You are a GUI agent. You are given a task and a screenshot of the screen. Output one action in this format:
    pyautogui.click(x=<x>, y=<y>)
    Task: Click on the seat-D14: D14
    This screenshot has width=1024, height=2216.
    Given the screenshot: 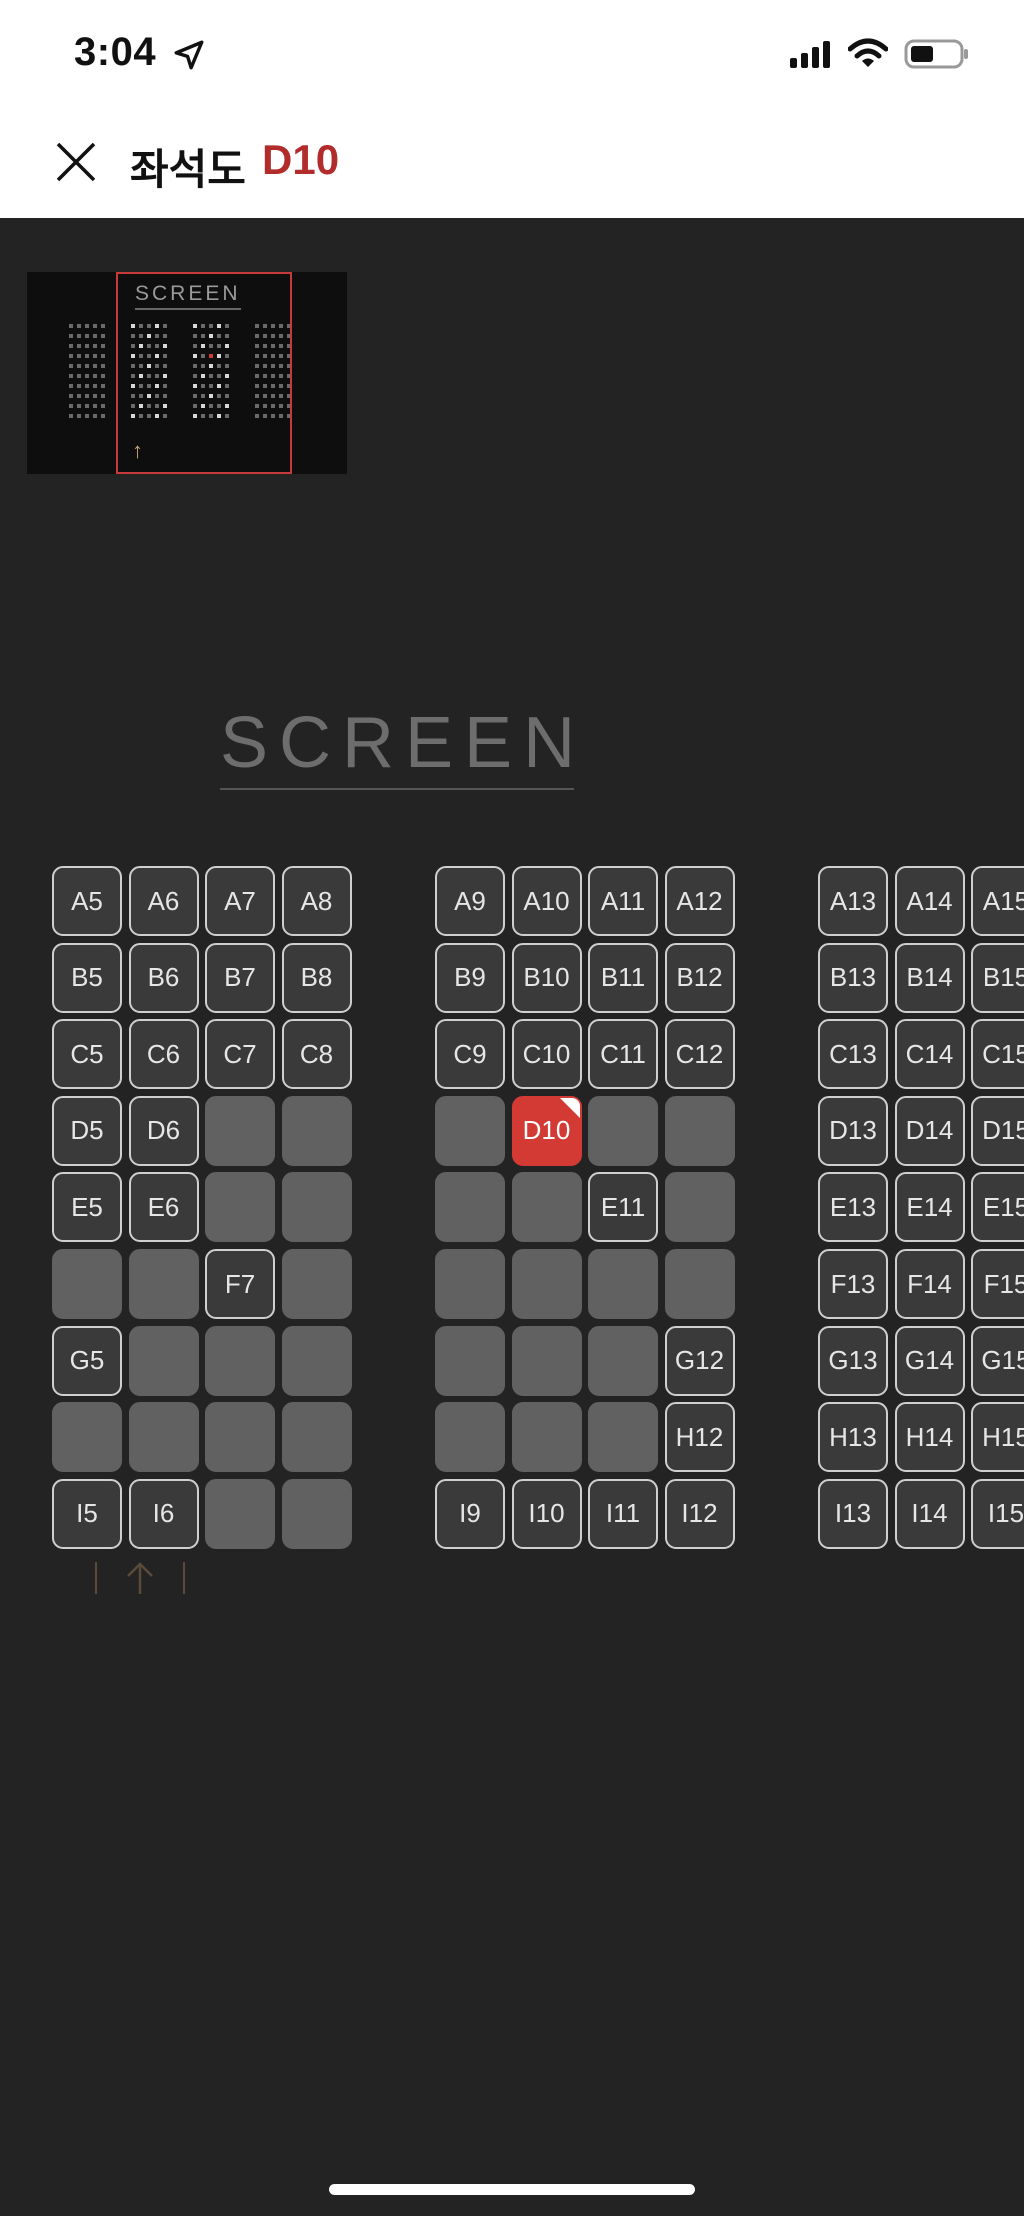 What is the action you would take?
    pyautogui.click(x=929, y=1130)
    